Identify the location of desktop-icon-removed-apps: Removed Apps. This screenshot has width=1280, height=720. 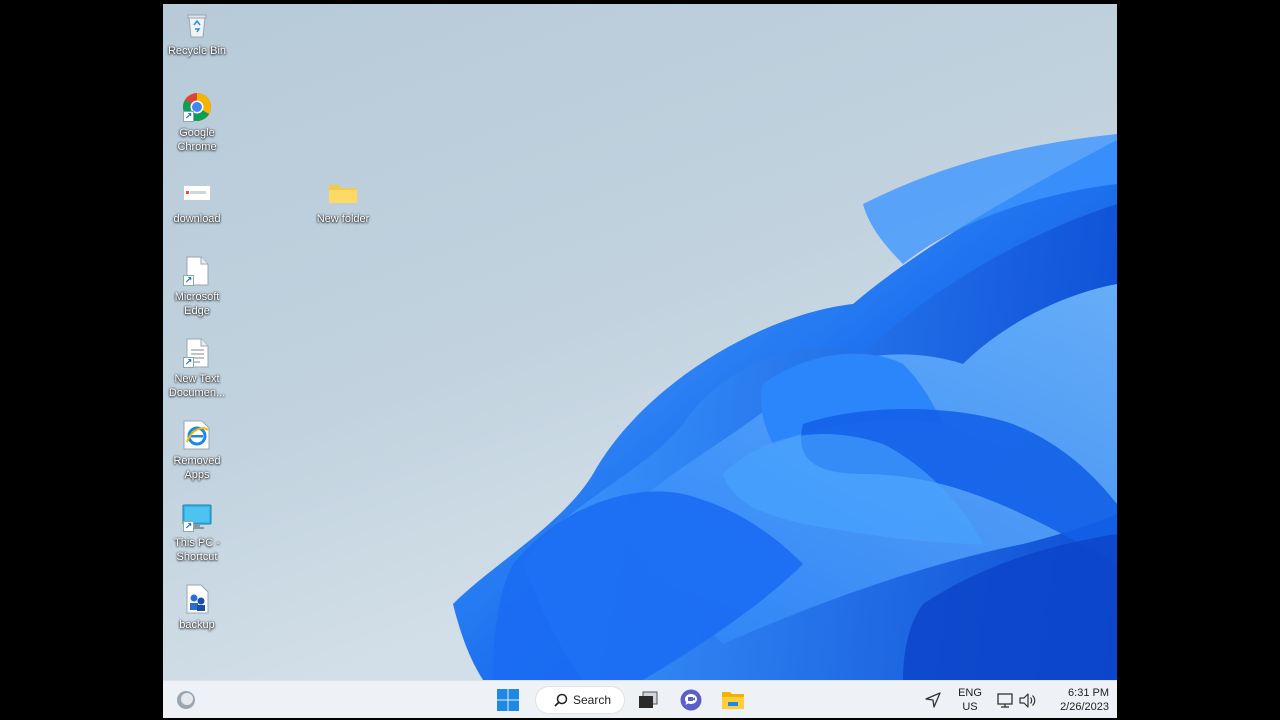
(197, 450).